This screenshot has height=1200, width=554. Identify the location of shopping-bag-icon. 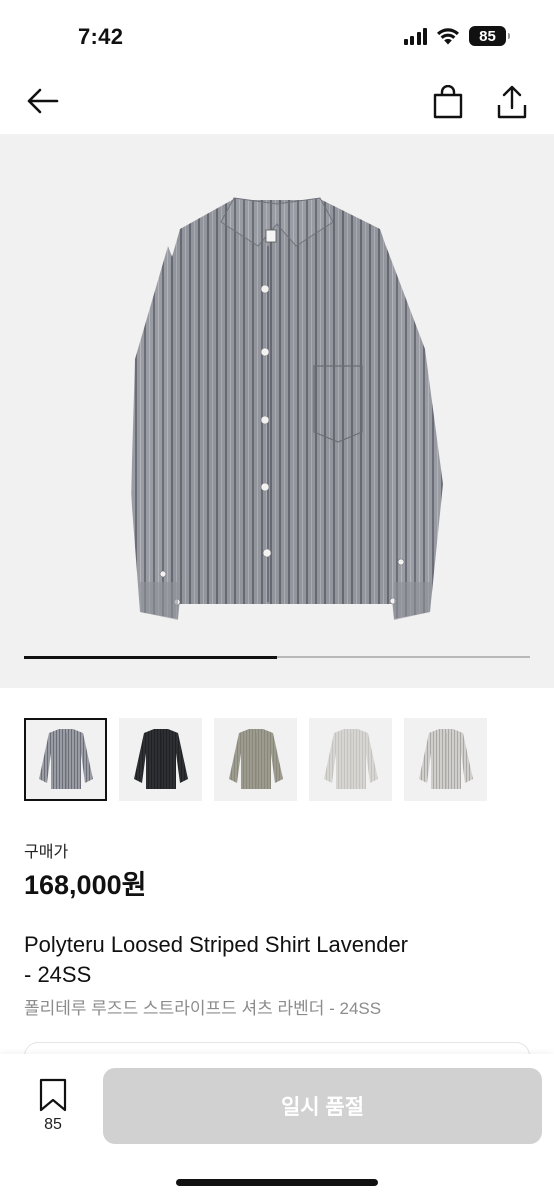
(448, 102).